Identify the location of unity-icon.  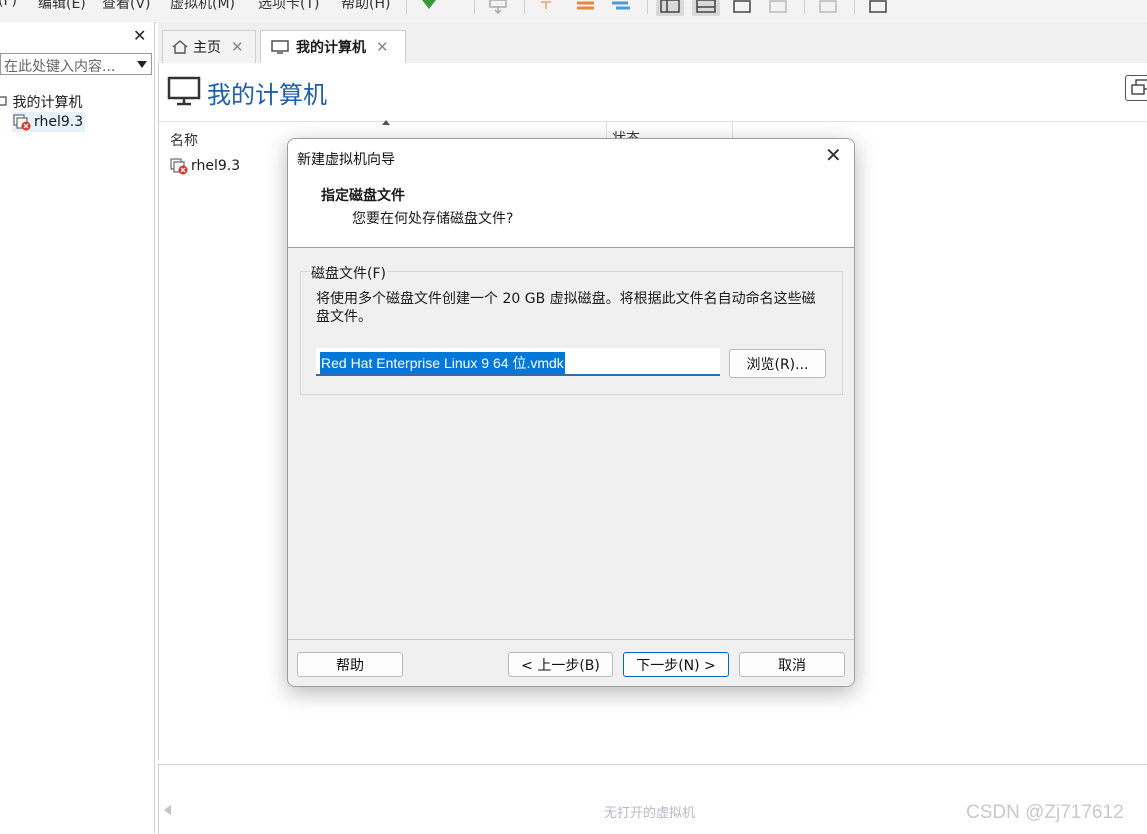
(778, 6).